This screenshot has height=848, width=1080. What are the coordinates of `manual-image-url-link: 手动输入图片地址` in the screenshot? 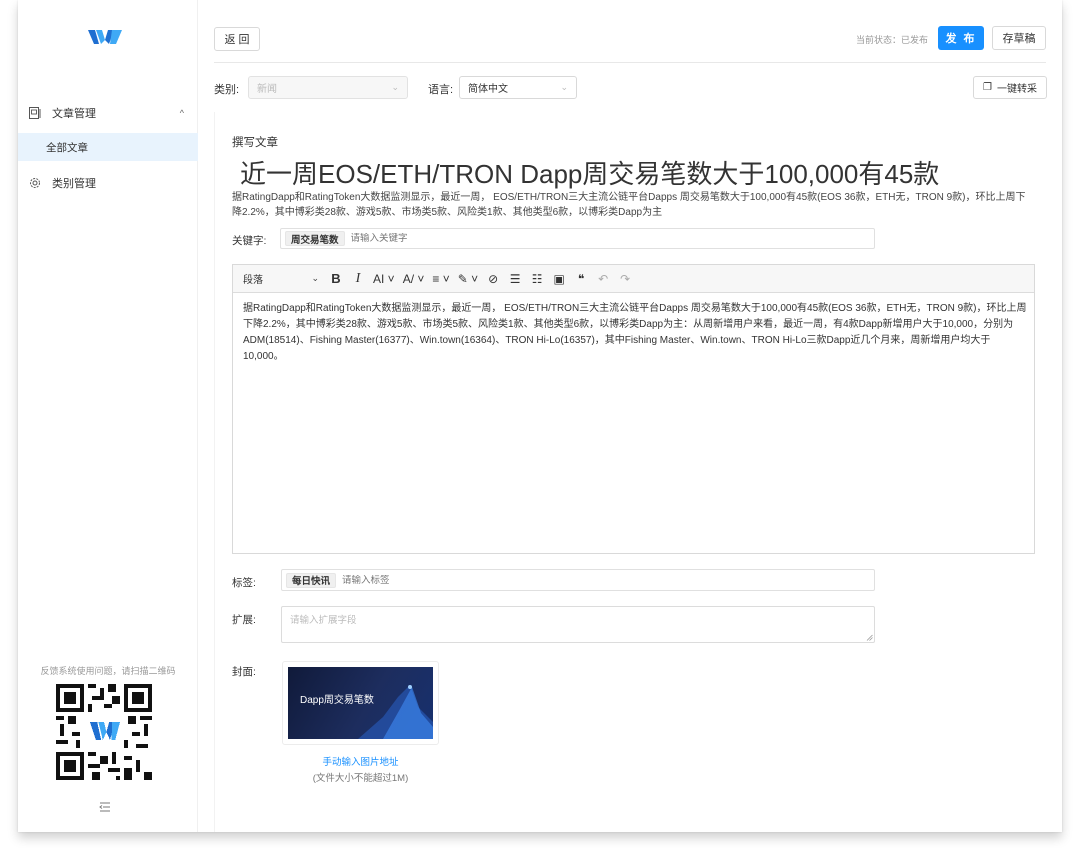 It's located at (360, 761).